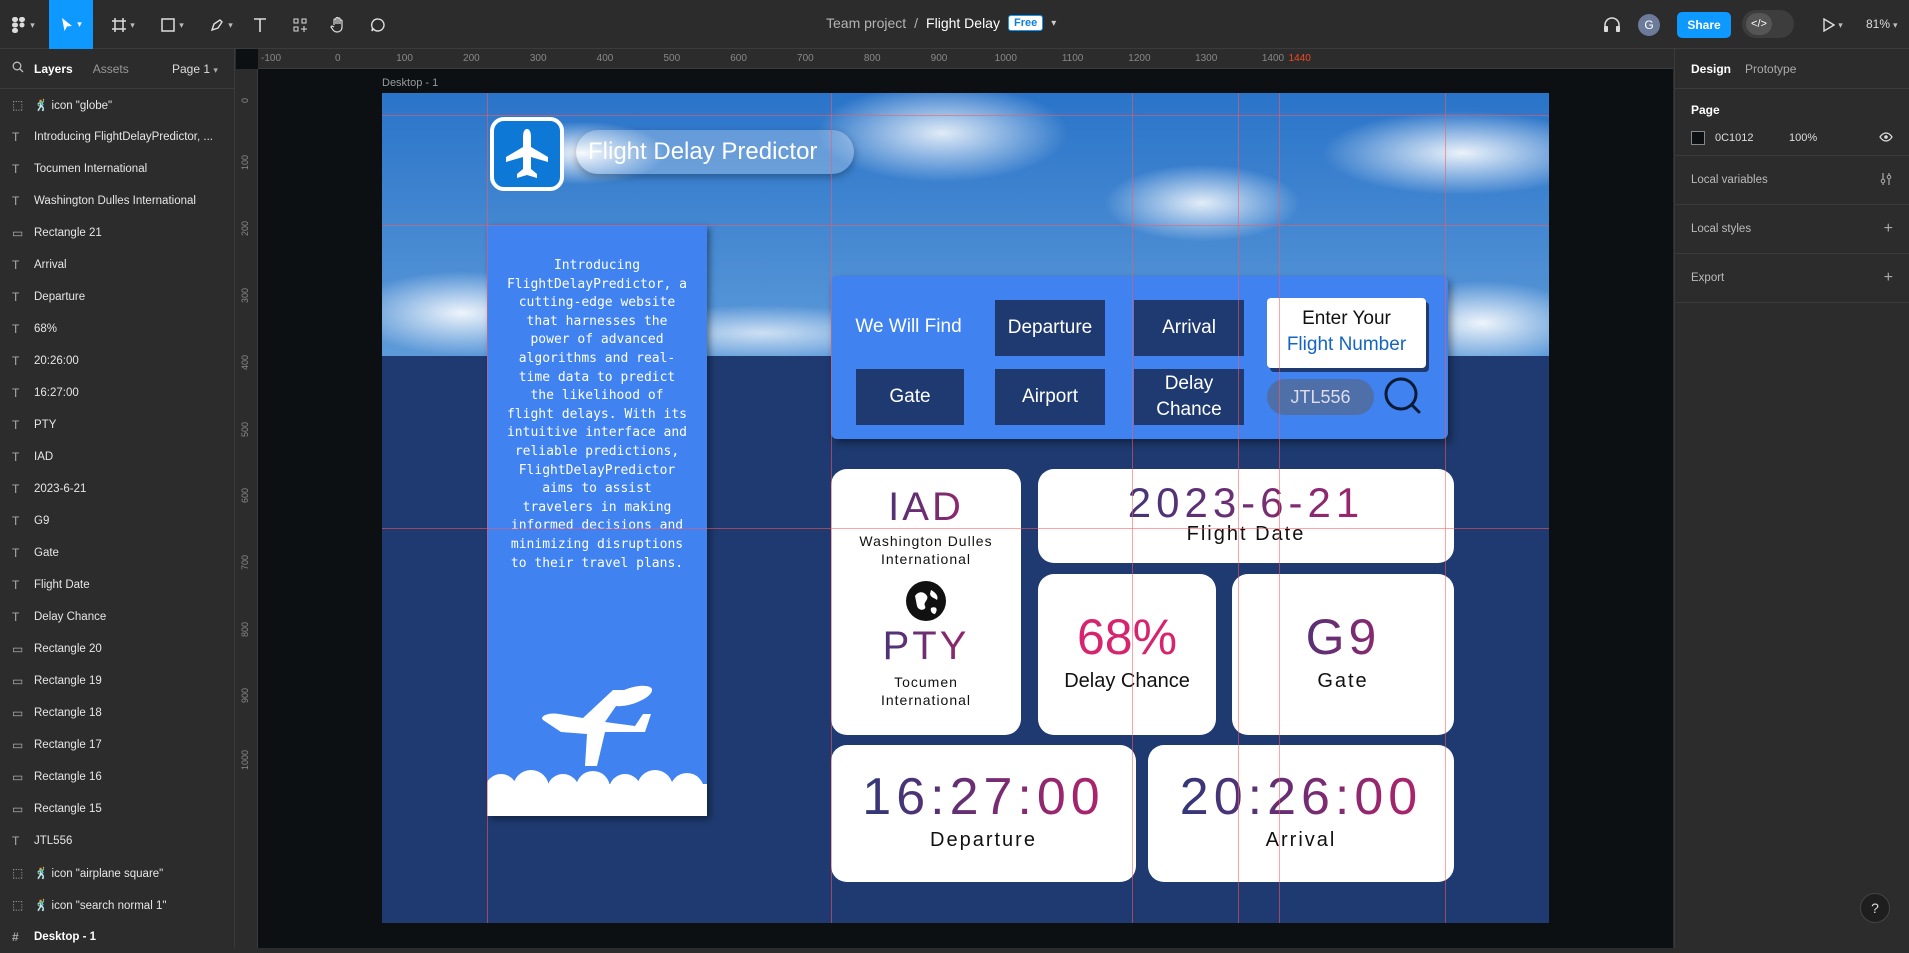  Describe the element at coordinates (926, 691) in the screenshot. I see `destination-name: Tocumen International` at that location.